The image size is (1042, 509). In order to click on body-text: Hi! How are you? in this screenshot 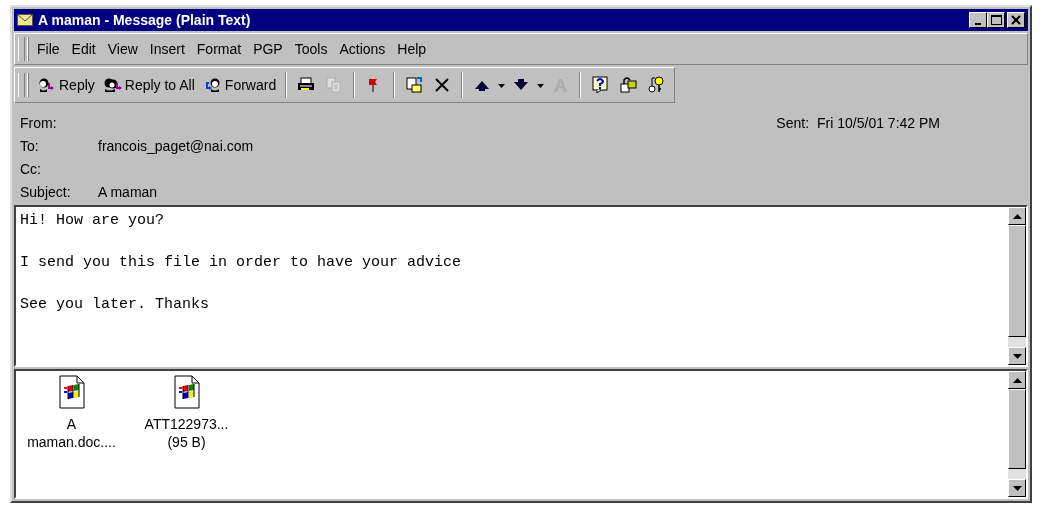, I will do `click(93, 221)`.